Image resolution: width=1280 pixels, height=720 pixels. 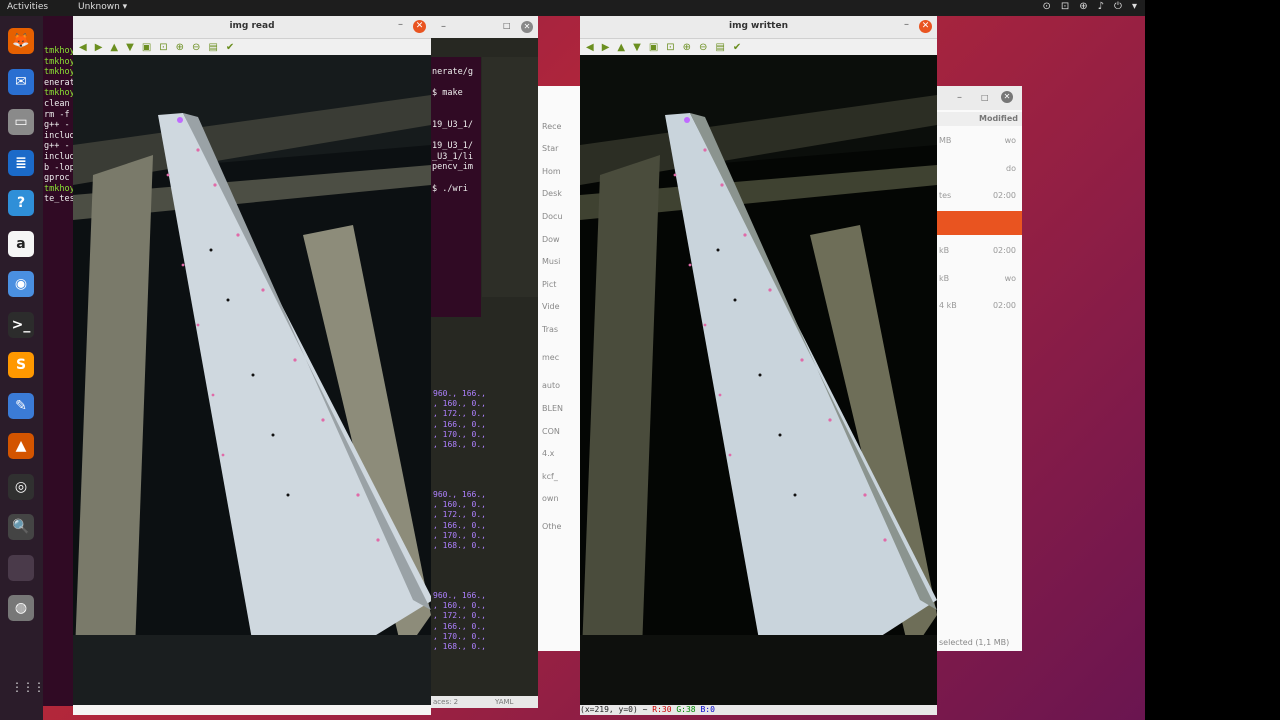 What do you see at coordinates (21, 486) in the screenshot?
I see `obs-icon: ◎` at bounding box center [21, 486].